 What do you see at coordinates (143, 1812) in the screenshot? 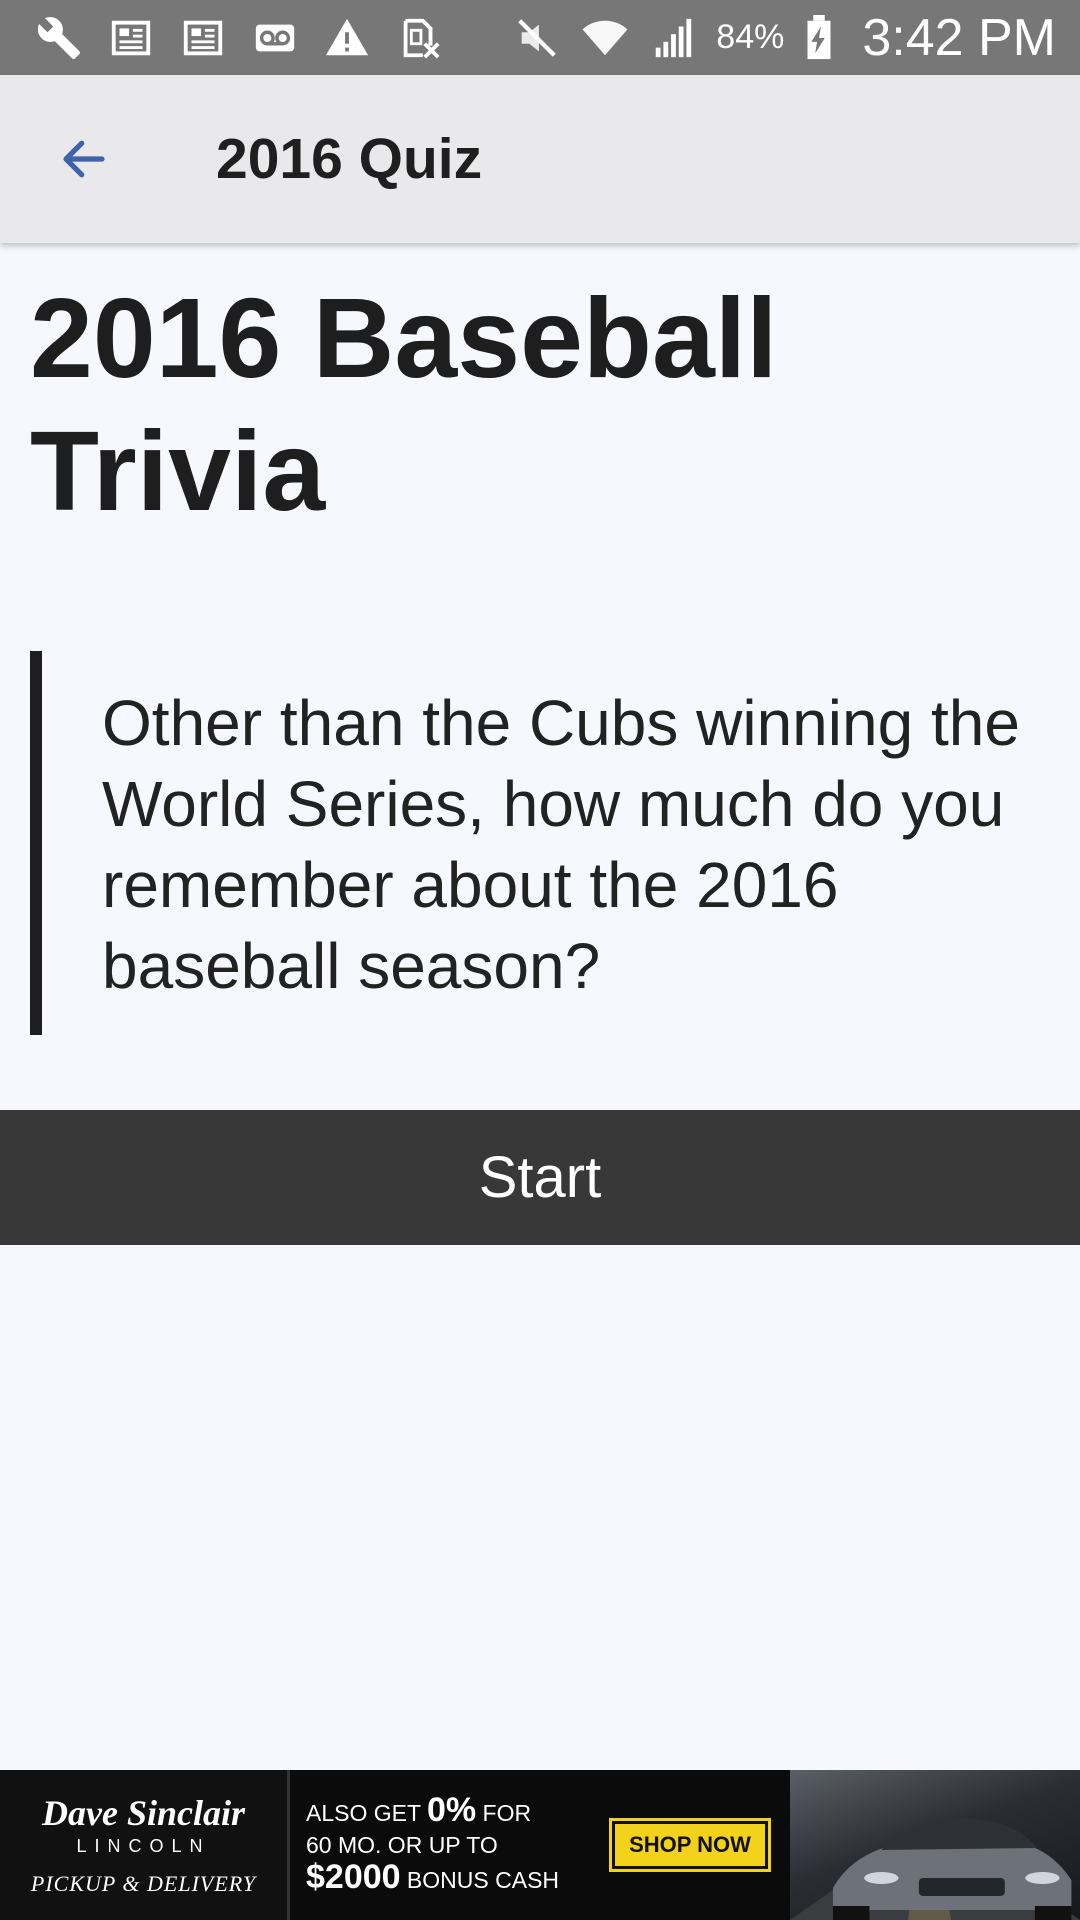
I see `ad-brand: Dave Sinclair` at bounding box center [143, 1812].